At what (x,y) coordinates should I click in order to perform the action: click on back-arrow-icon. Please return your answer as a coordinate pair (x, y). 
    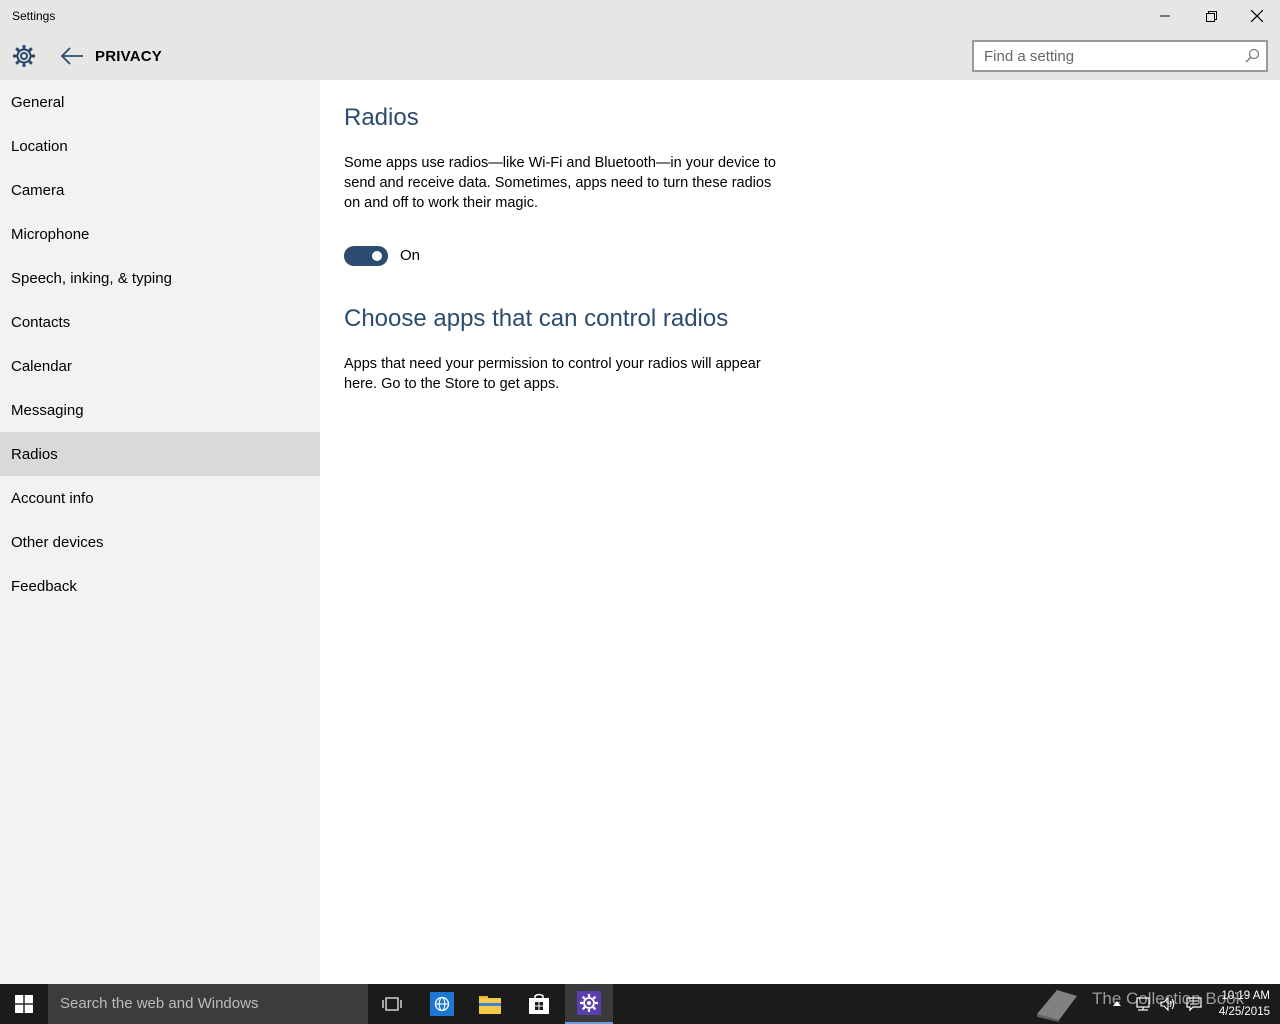
    Looking at the image, I should click on (71, 56).